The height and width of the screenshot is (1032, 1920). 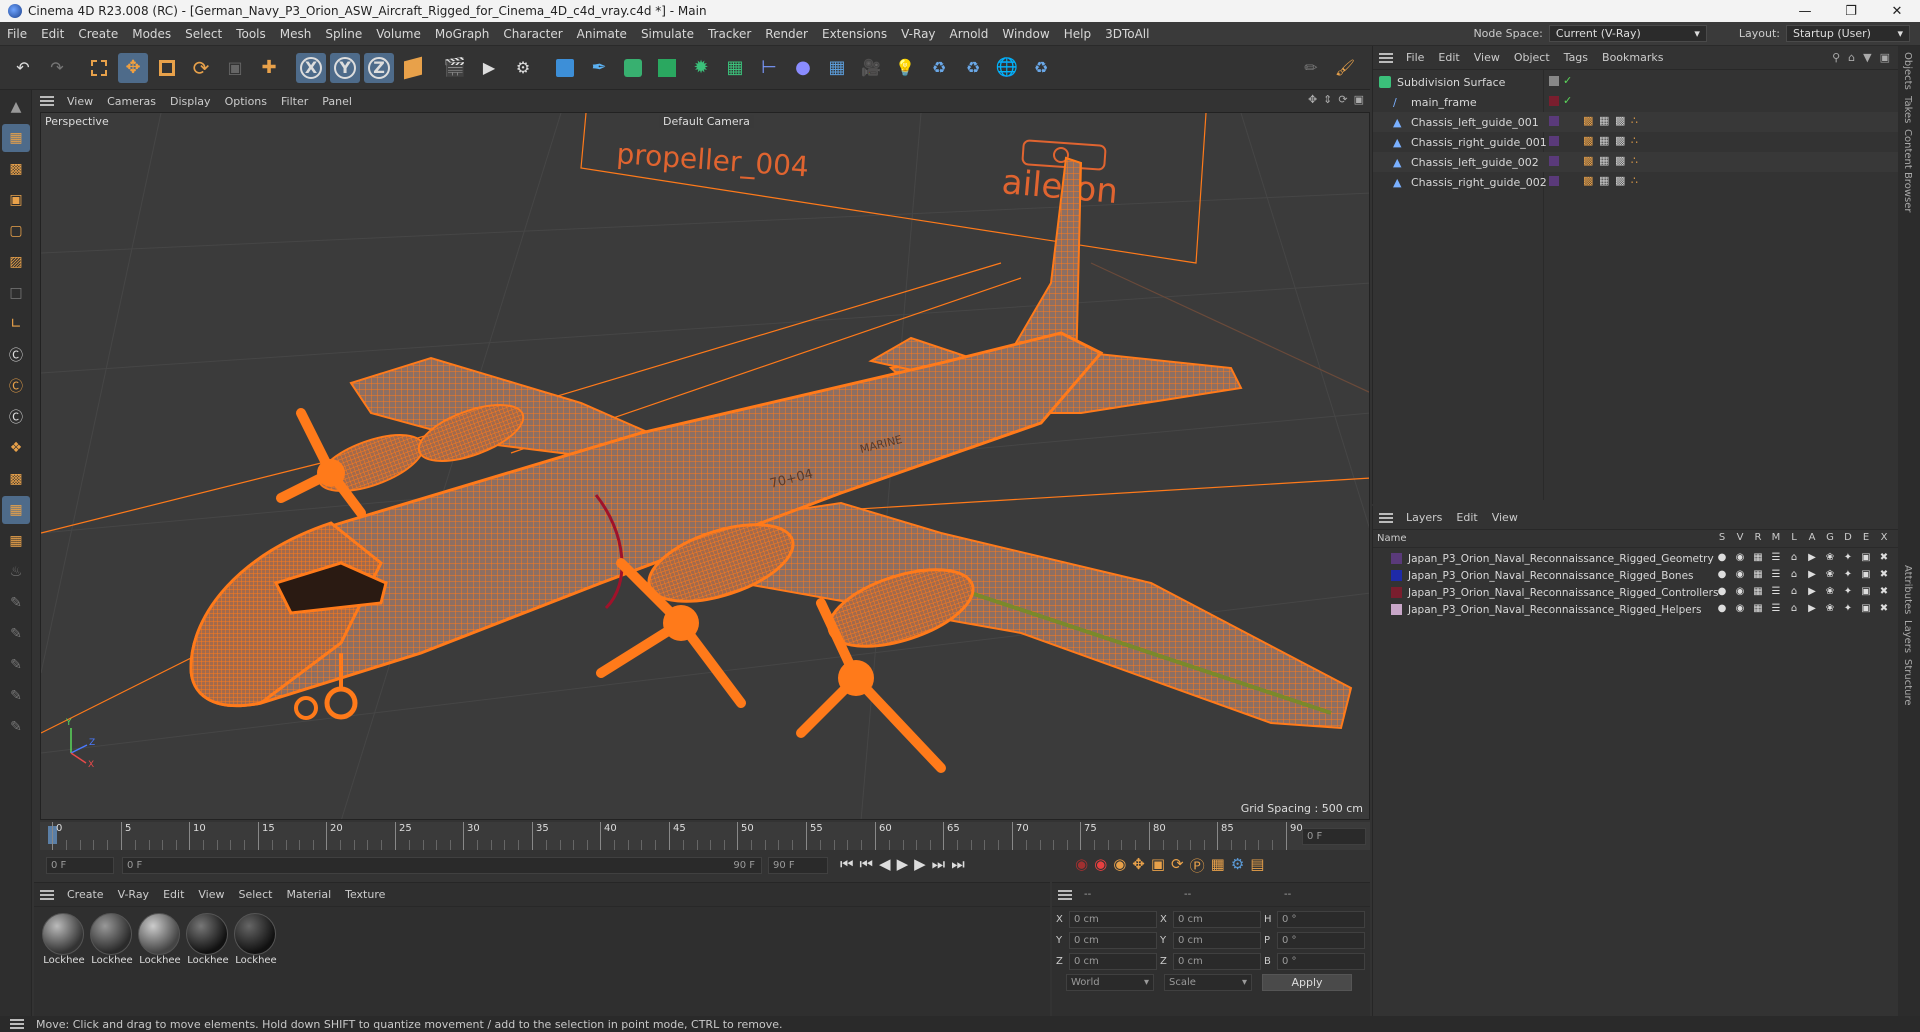 I want to click on next-frame-icon: ▶, so click(x=920, y=864).